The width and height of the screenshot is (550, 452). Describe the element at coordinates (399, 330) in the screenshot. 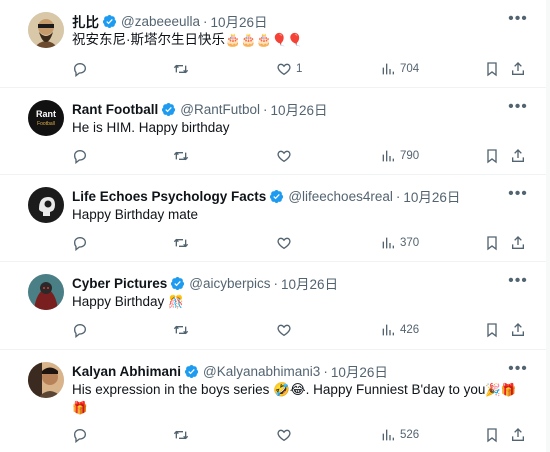

I see `views-button: 426` at that location.